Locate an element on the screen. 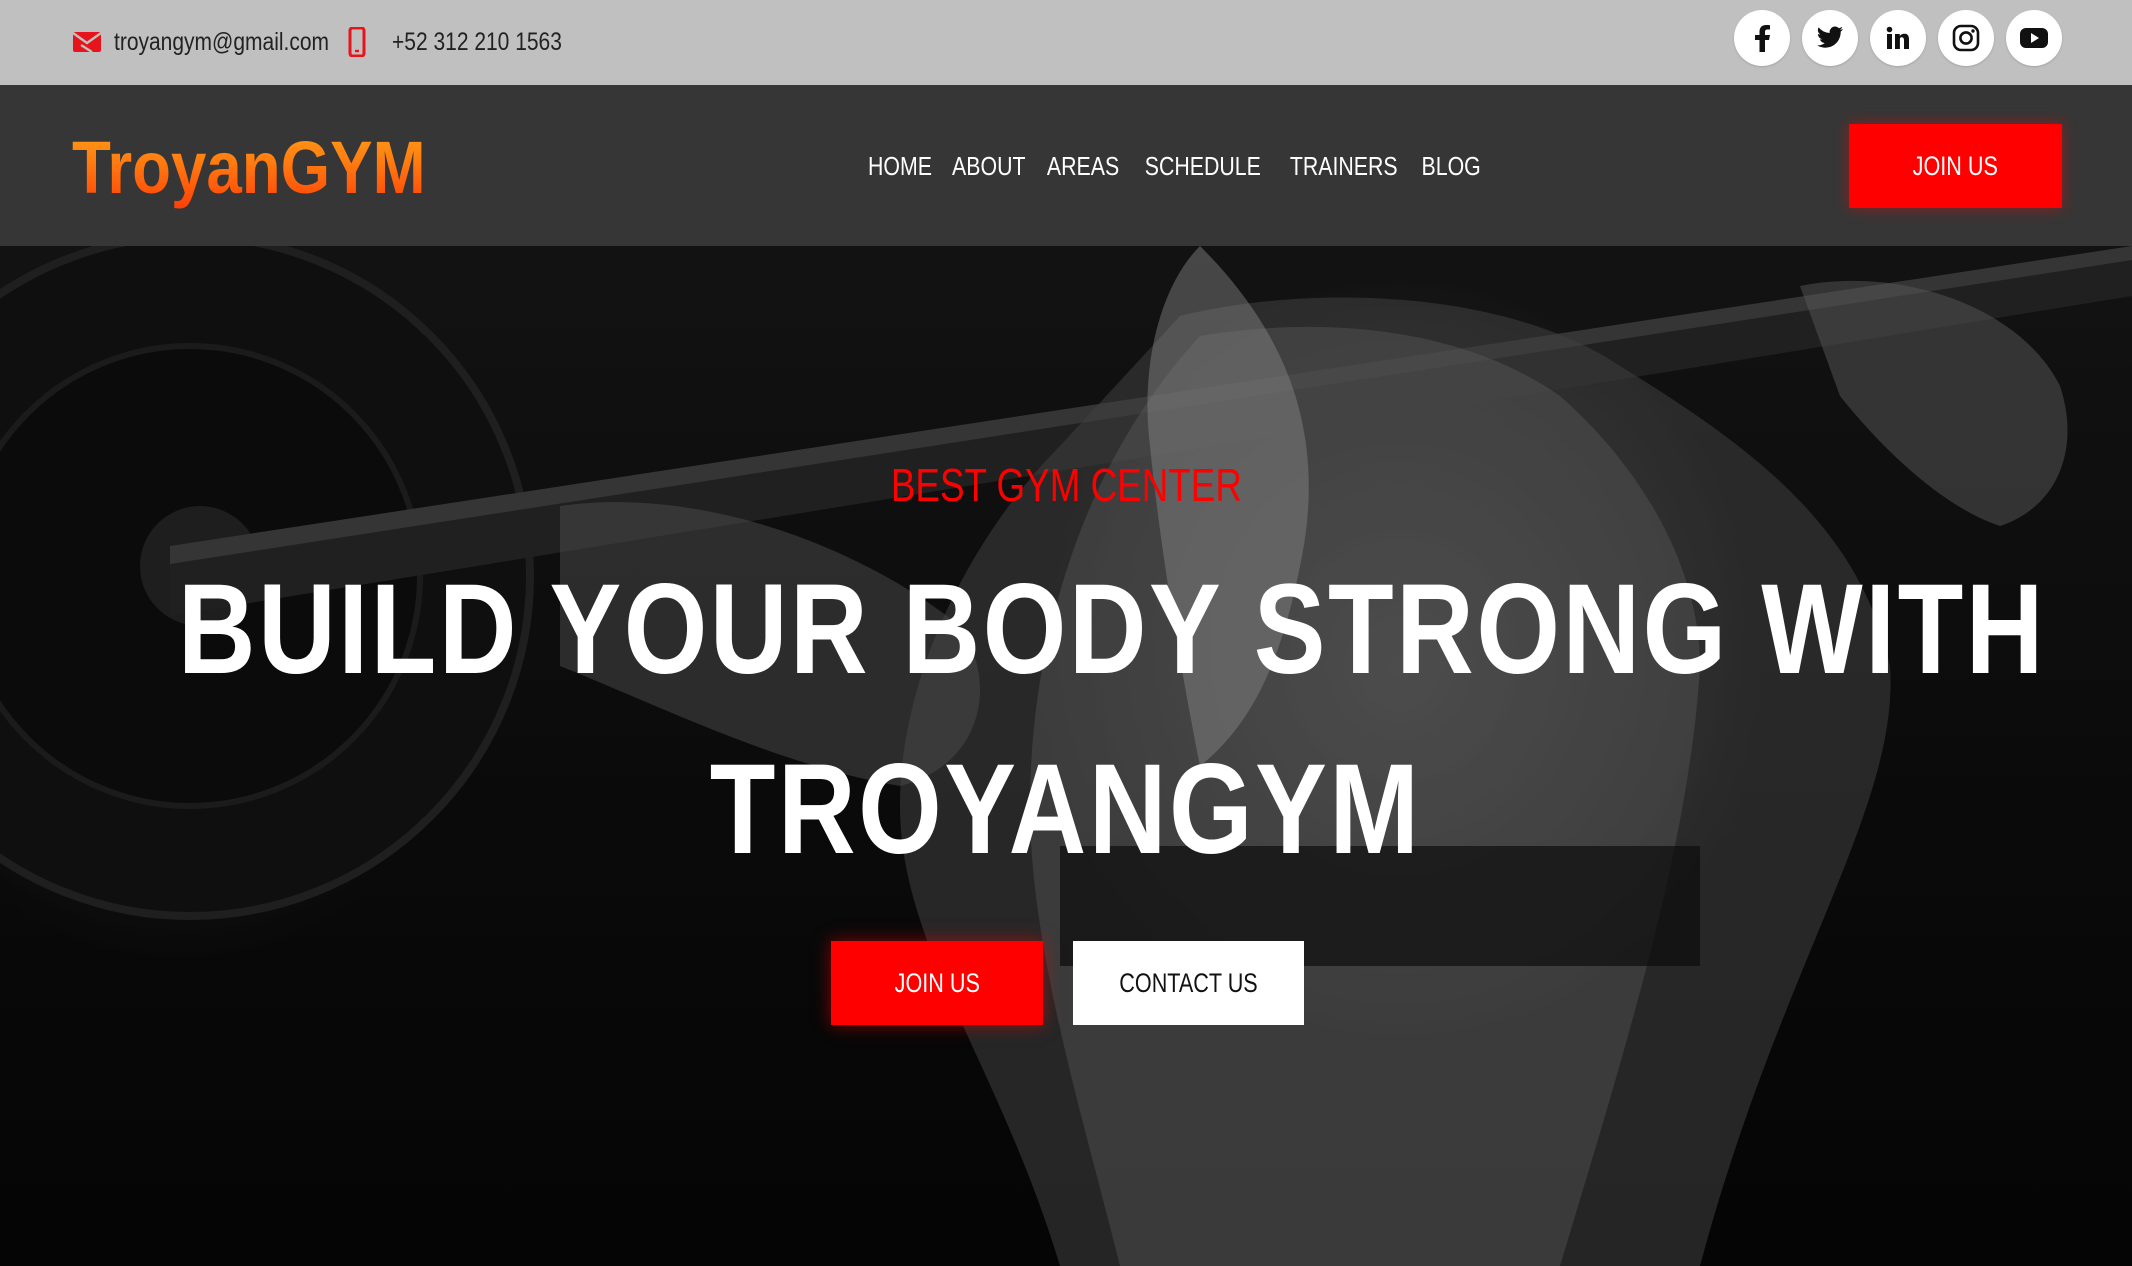  email-link: troyangym@gmail.com is located at coordinates (221, 42).